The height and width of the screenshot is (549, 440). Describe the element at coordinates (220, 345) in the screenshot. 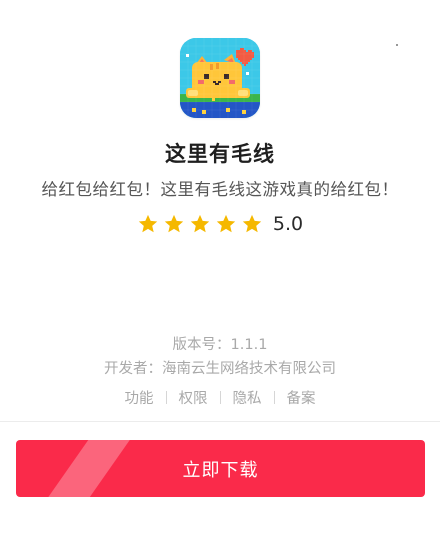

I see `version-info: 版本号：1.1.1` at that location.